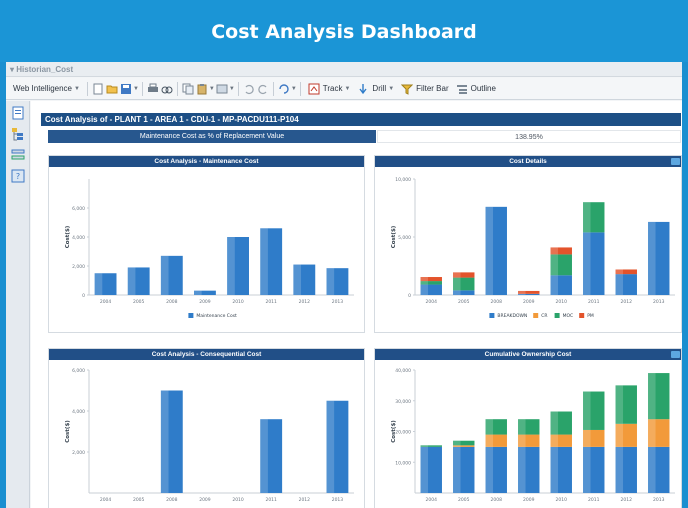 The image size is (688, 508). What do you see at coordinates (528, 354) in the screenshot?
I see `chart-title: Cumulative Ownership Cost` at bounding box center [528, 354].